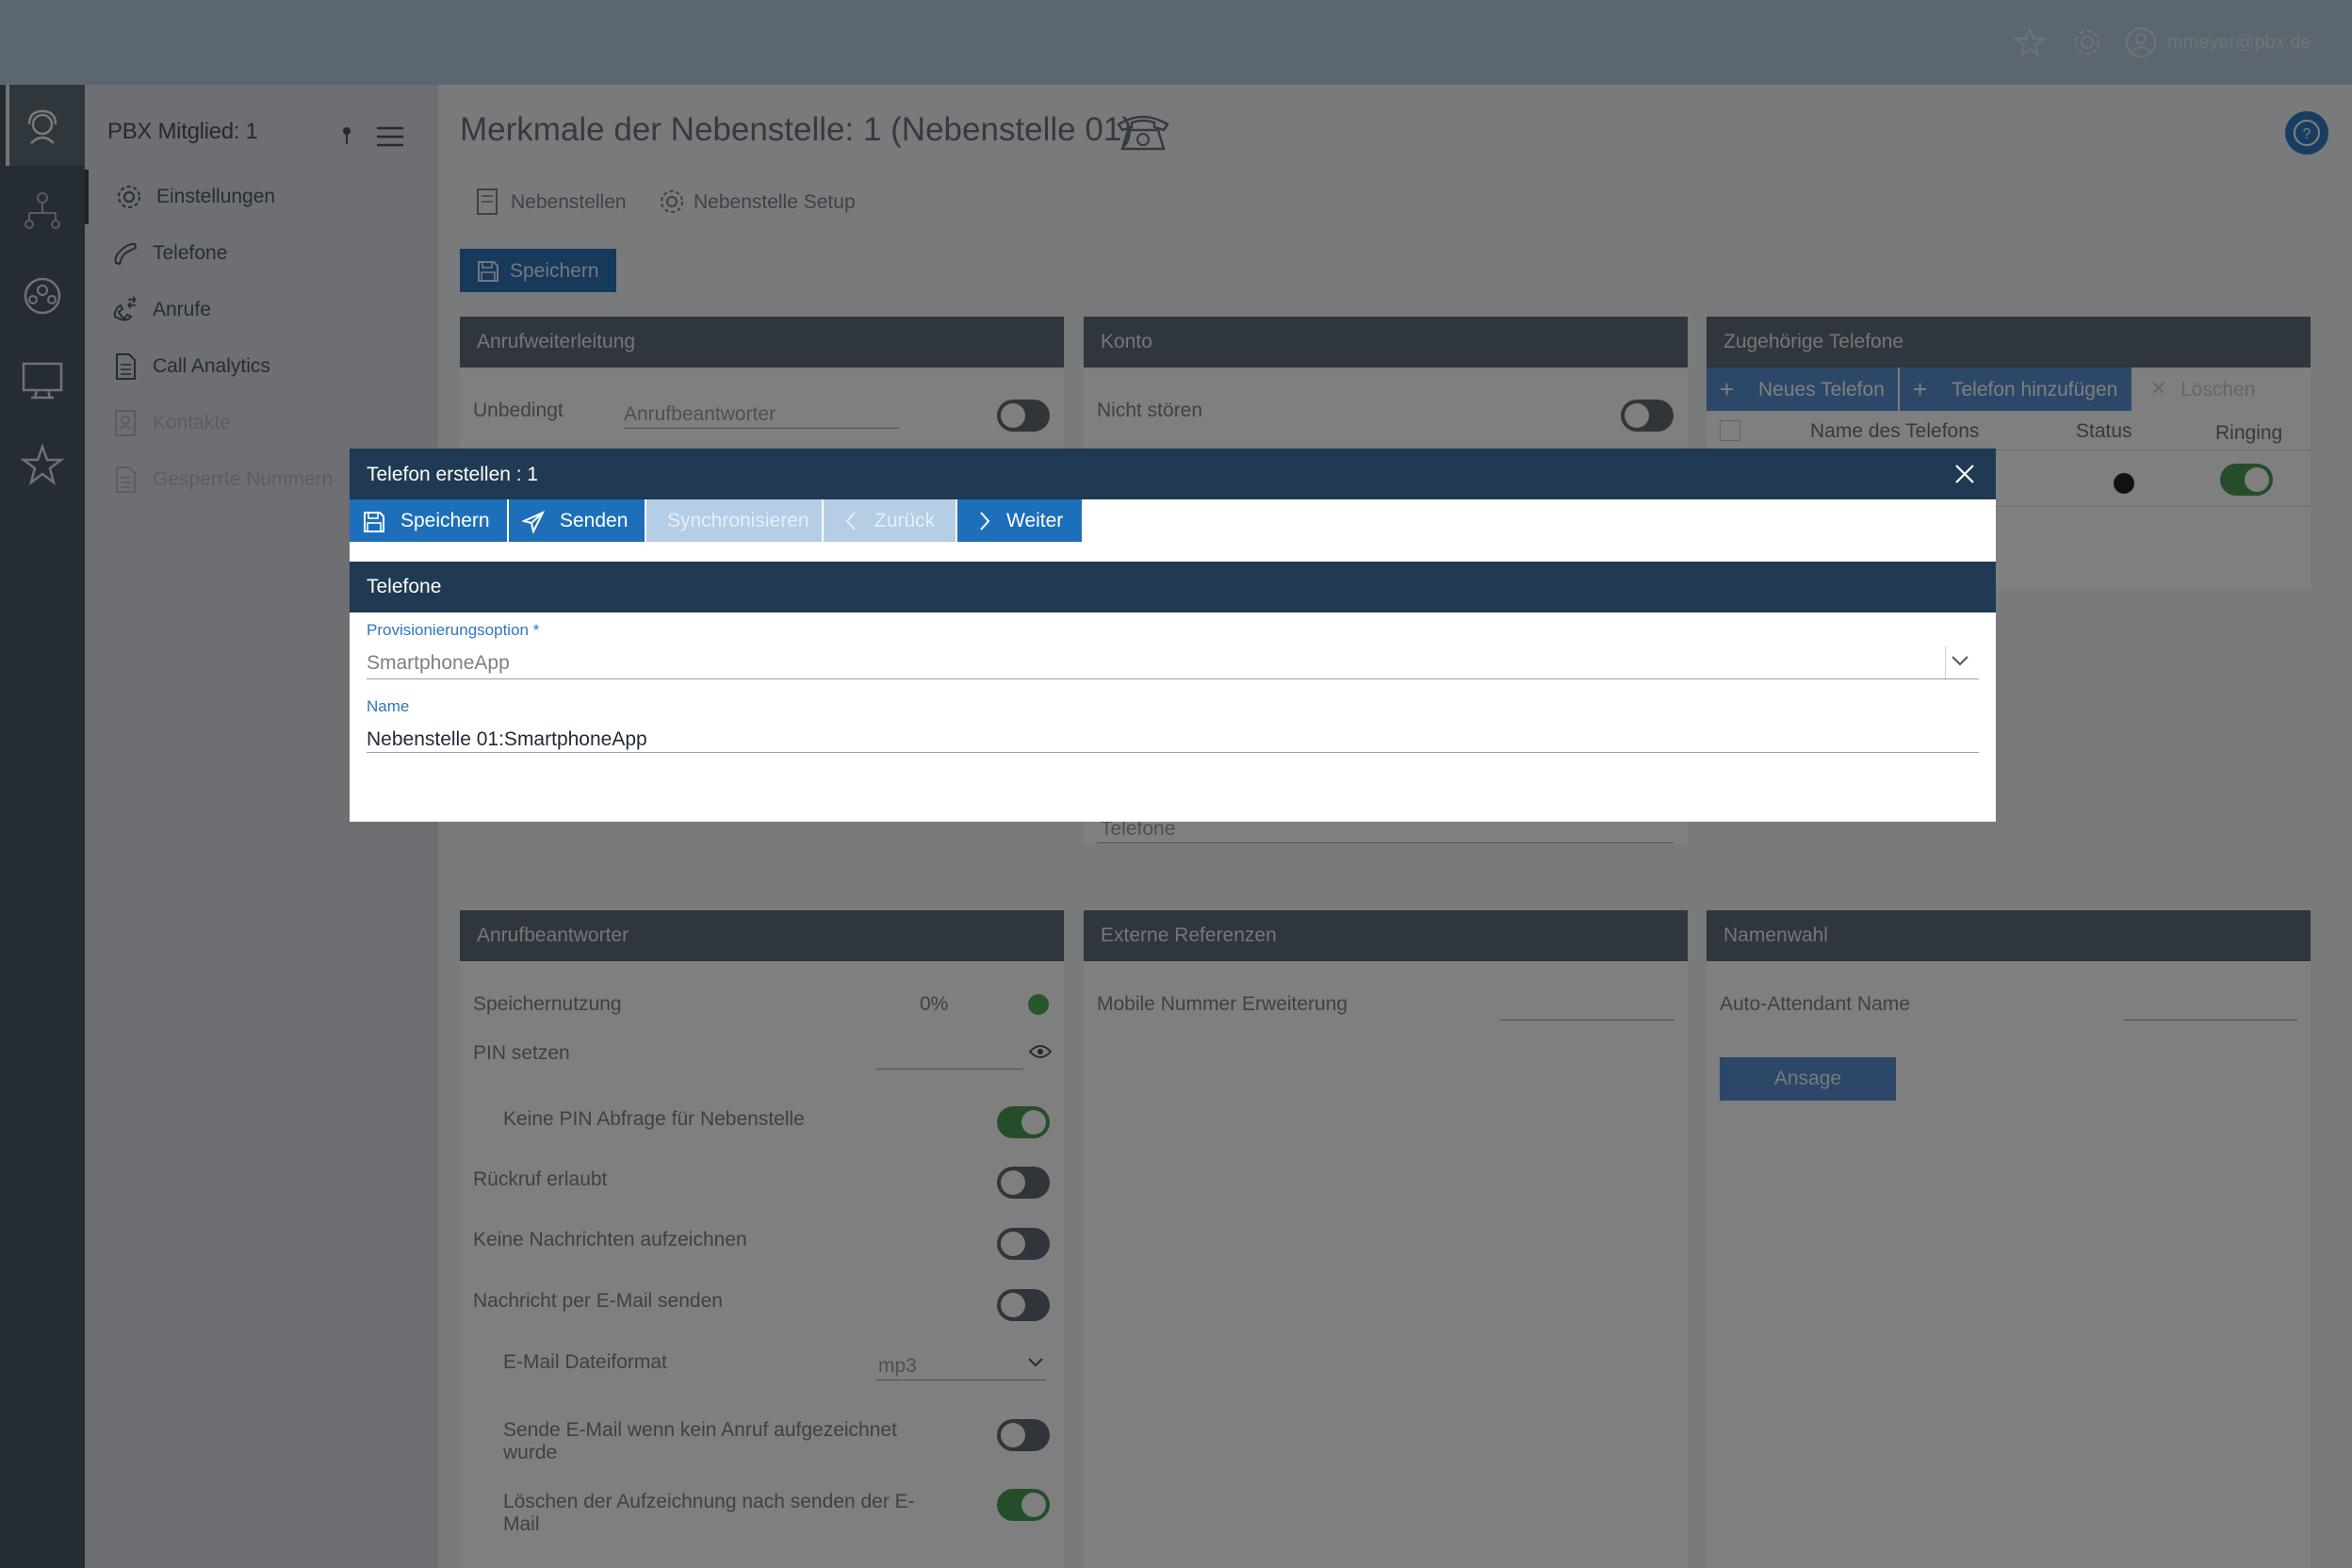 This screenshot has width=2352, height=1568. What do you see at coordinates (534, 522) in the screenshot?
I see `paper-plane-icon` at bounding box center [534, 522].